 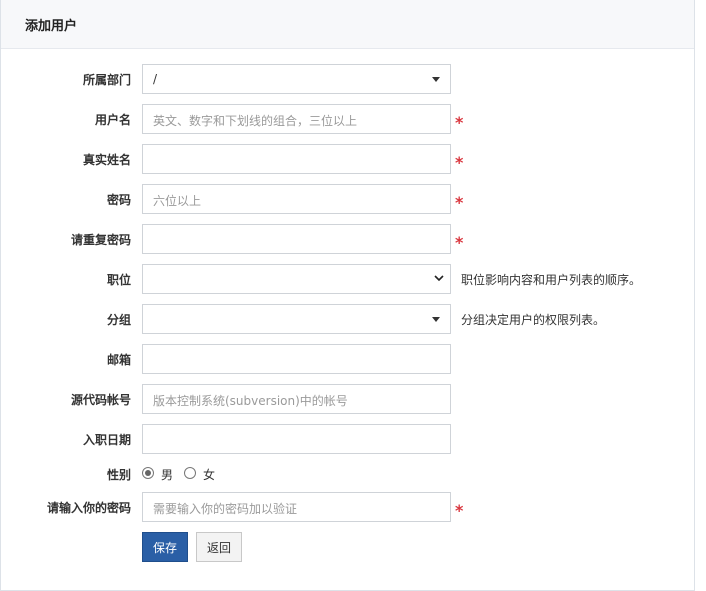 I want to click on account-row: 用户名 英文、数字和下划线的组合，三位以上 *, so click(x=347, y=119).